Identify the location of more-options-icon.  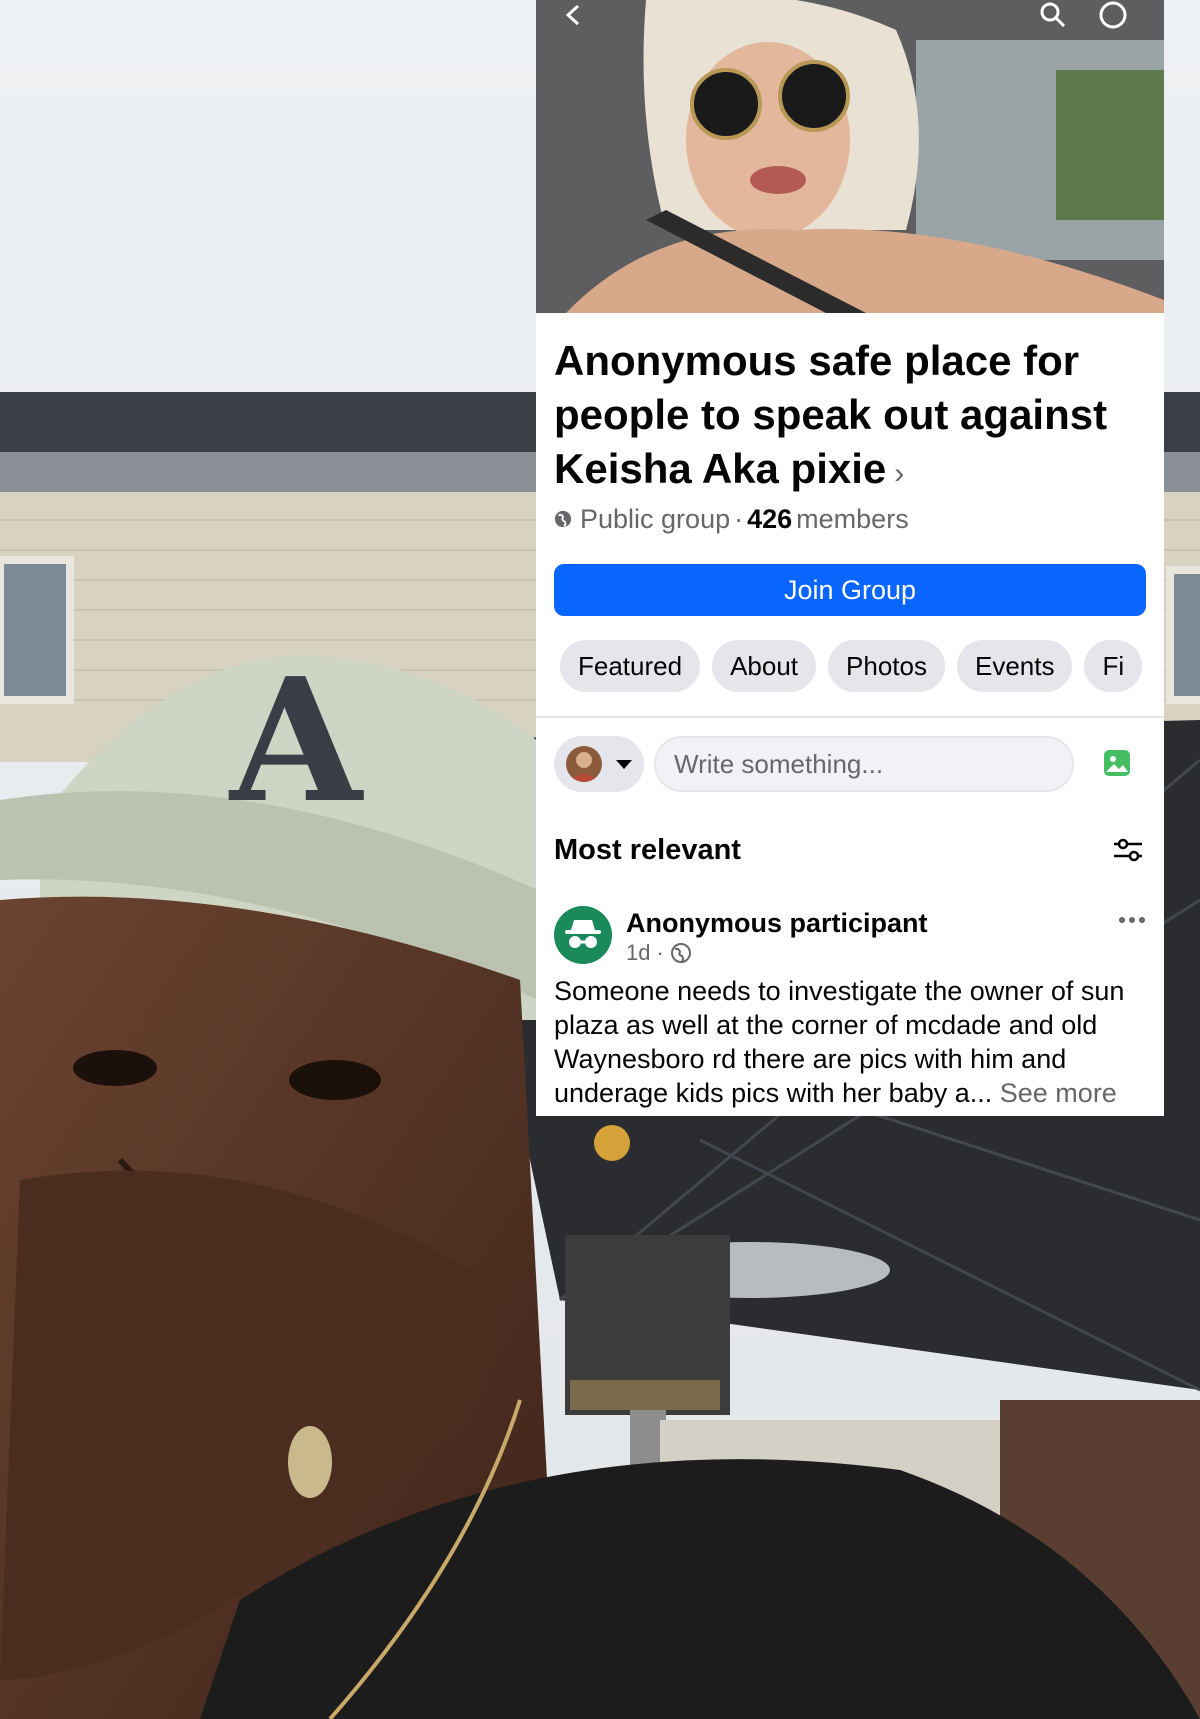
(1113, 15).